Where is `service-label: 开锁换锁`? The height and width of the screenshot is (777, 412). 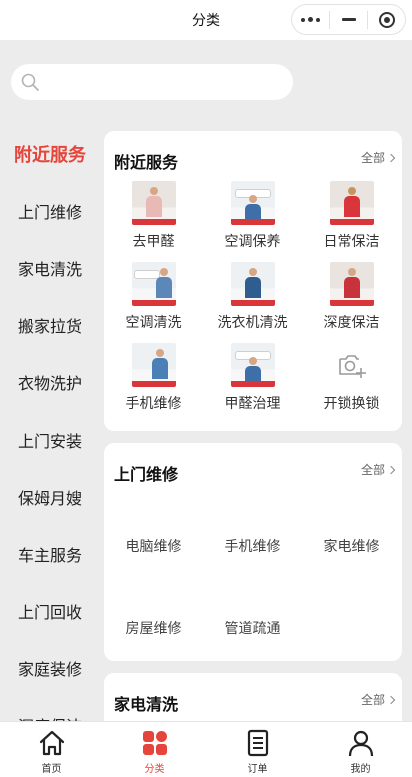 service-label: 开锁换锁 is located at coordinates (351, 404).